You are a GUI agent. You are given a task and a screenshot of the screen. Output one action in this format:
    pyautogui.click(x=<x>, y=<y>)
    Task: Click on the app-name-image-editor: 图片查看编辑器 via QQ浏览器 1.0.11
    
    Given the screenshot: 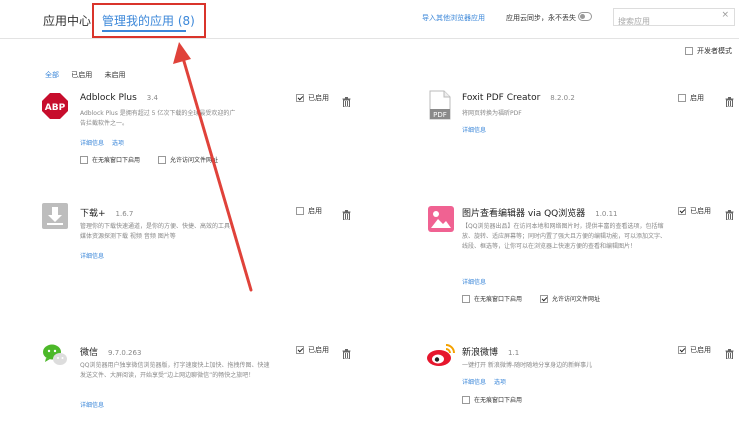 What is the action you would take?
    pyautogui.click(x=540, y=212)
    